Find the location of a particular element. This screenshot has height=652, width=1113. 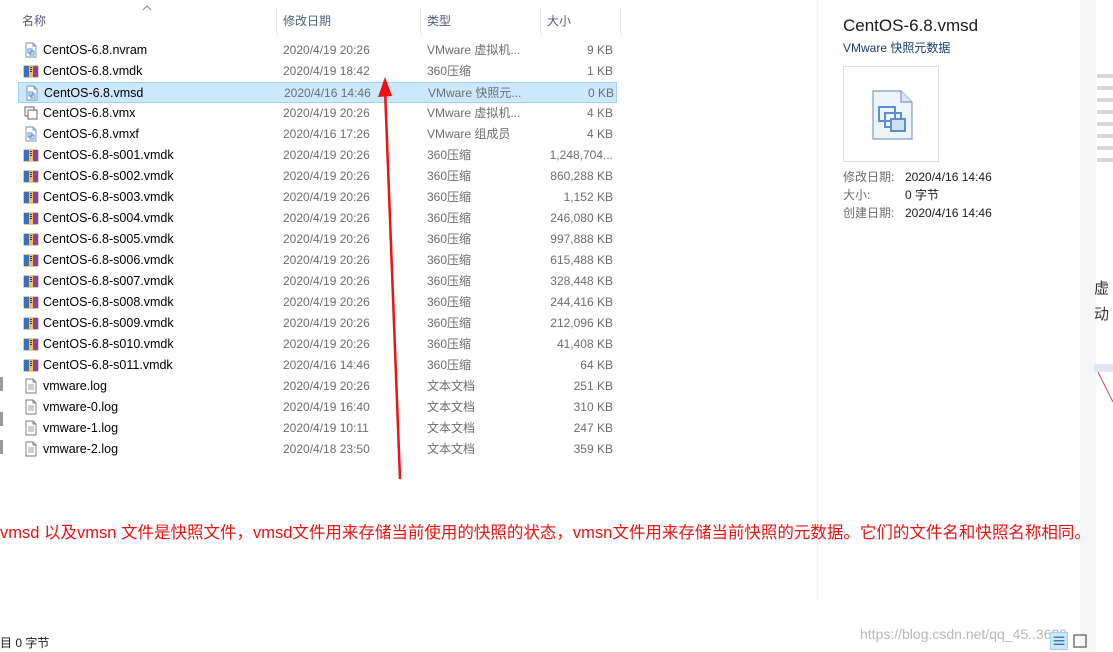

file-name: CentOS-6.8-s003.vmdk is located at coordinates (108, 197).